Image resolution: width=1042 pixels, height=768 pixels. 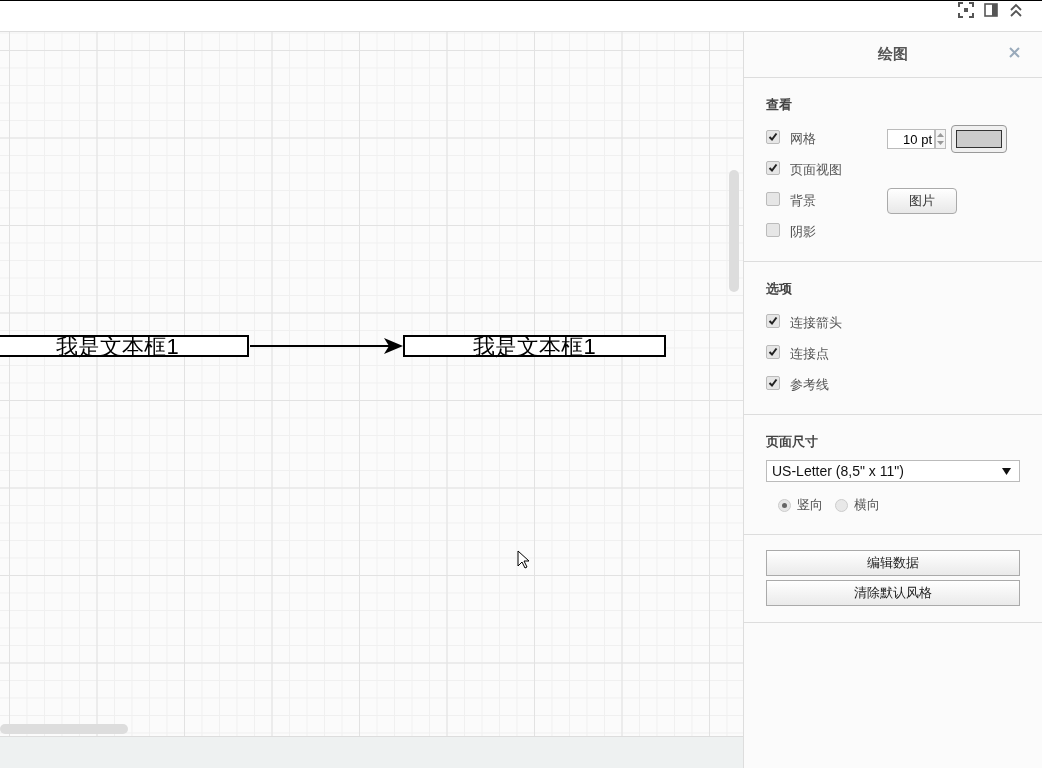 I want to click on section-heading: 选项, so click(x=779, y=289).